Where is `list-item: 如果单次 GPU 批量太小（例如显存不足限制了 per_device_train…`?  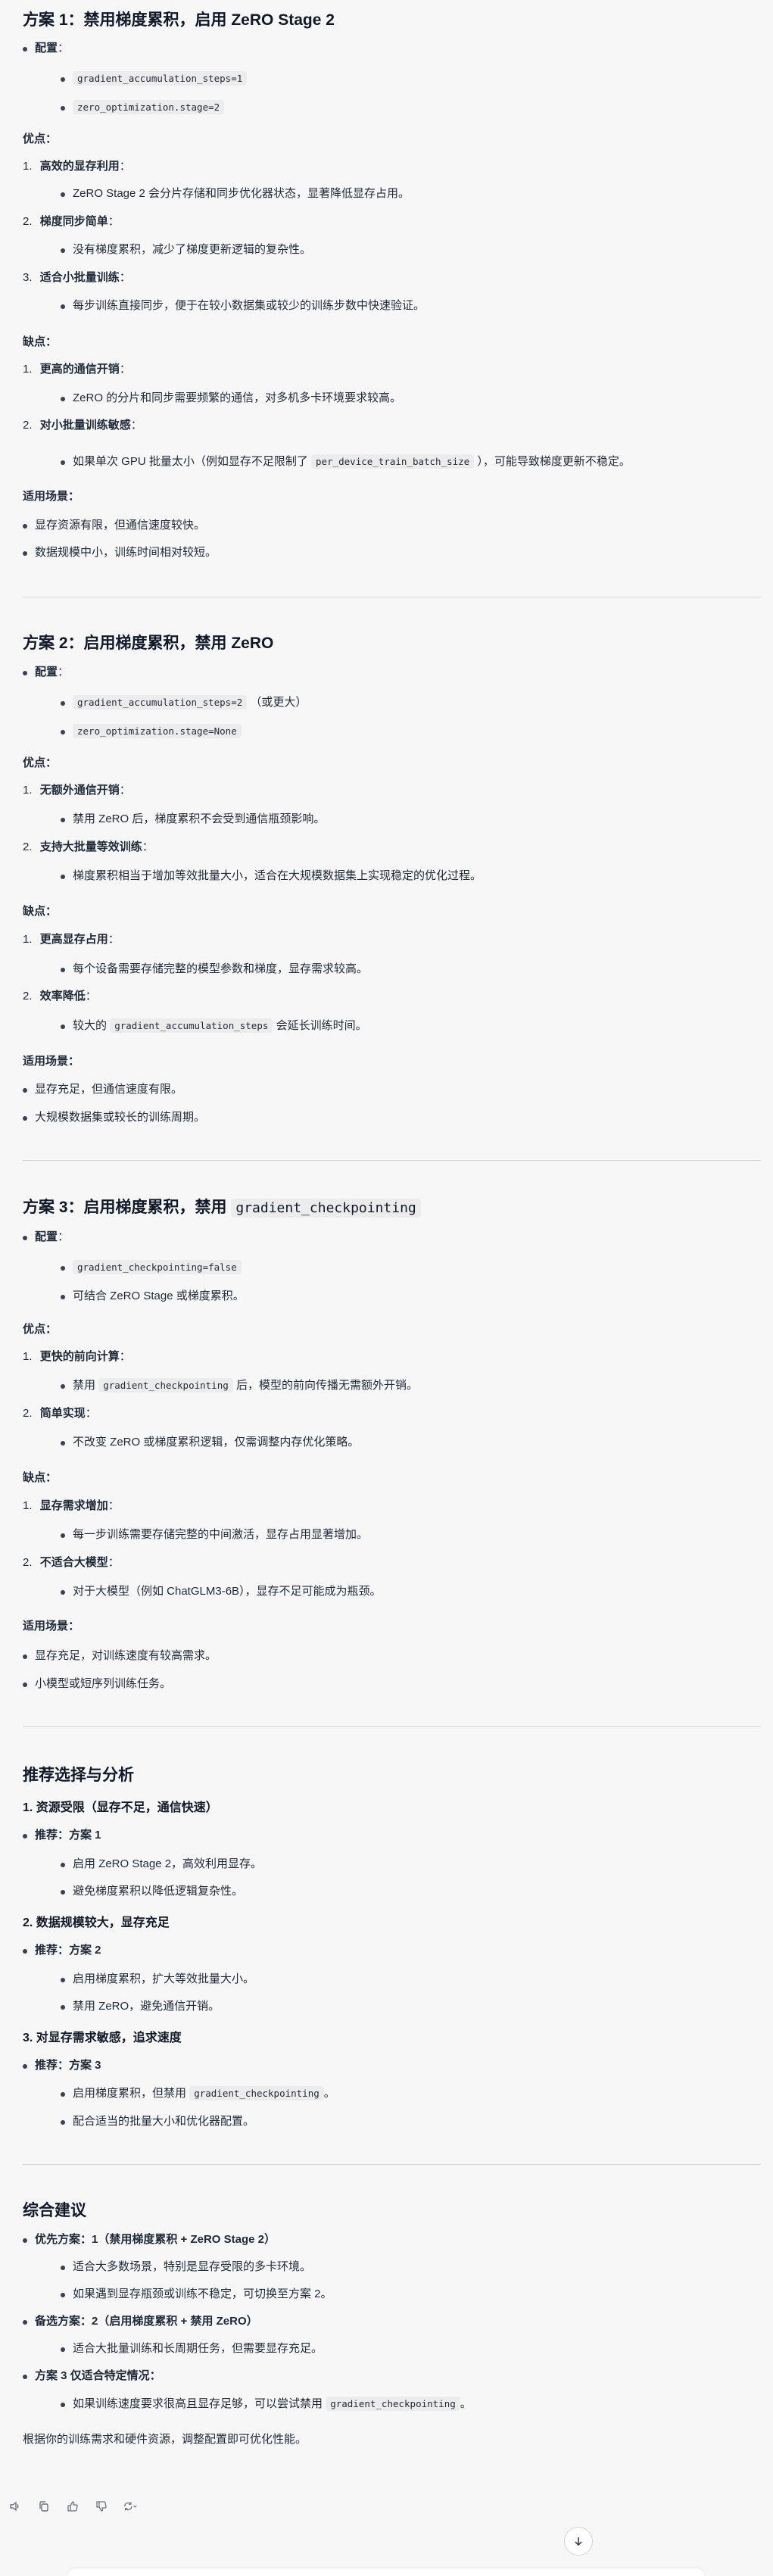
list-item: 如果单次 GPU 批量太小（例如显存不足限制了 per_device_train… is located at coordinates (346, 462).